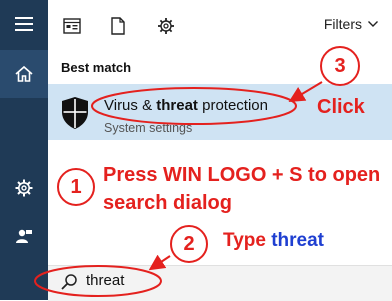 Image resolution: width=392 pixels, height=301 pixels. Describe the element at coordinates (130, 105) in the screenshot. I see `result-title-prefix: Virus &` at that location.